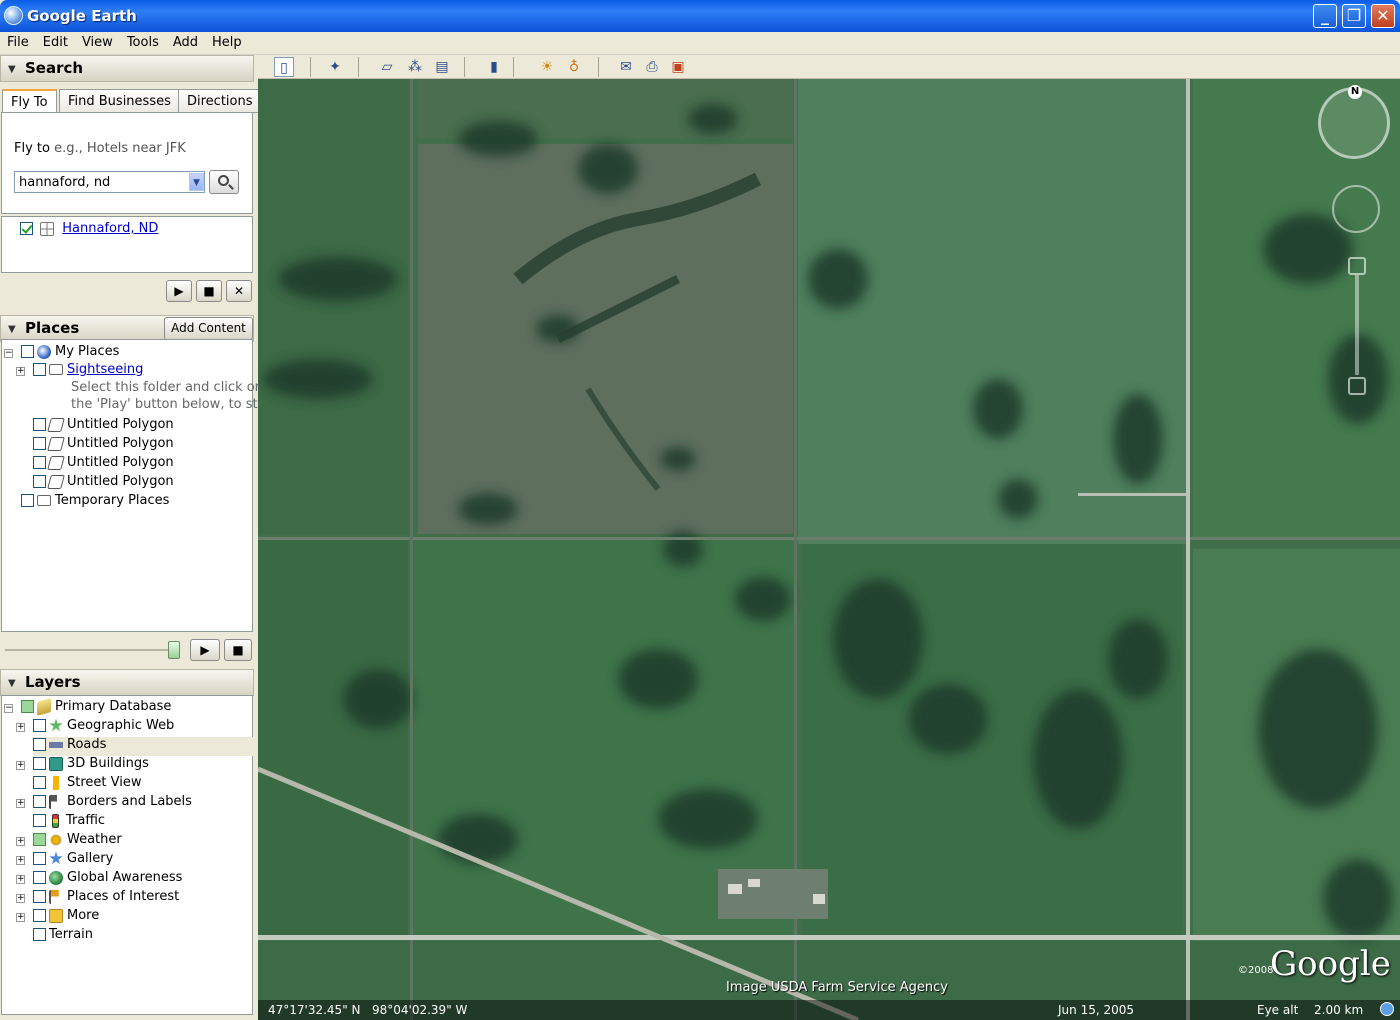 This screenshot has width=1400, height=1020. I want to click on stop-button: ■, so click(209, 291).